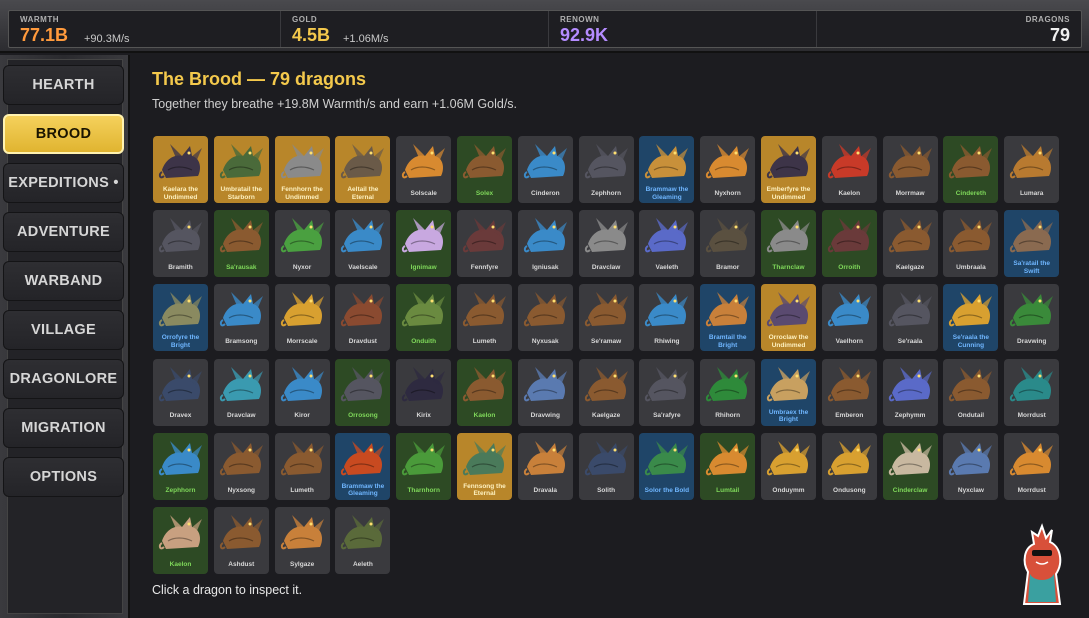  Describe the element at coordinates (241, 540) in the screenshot. I see `dragon-card: Ashdust` at that location.